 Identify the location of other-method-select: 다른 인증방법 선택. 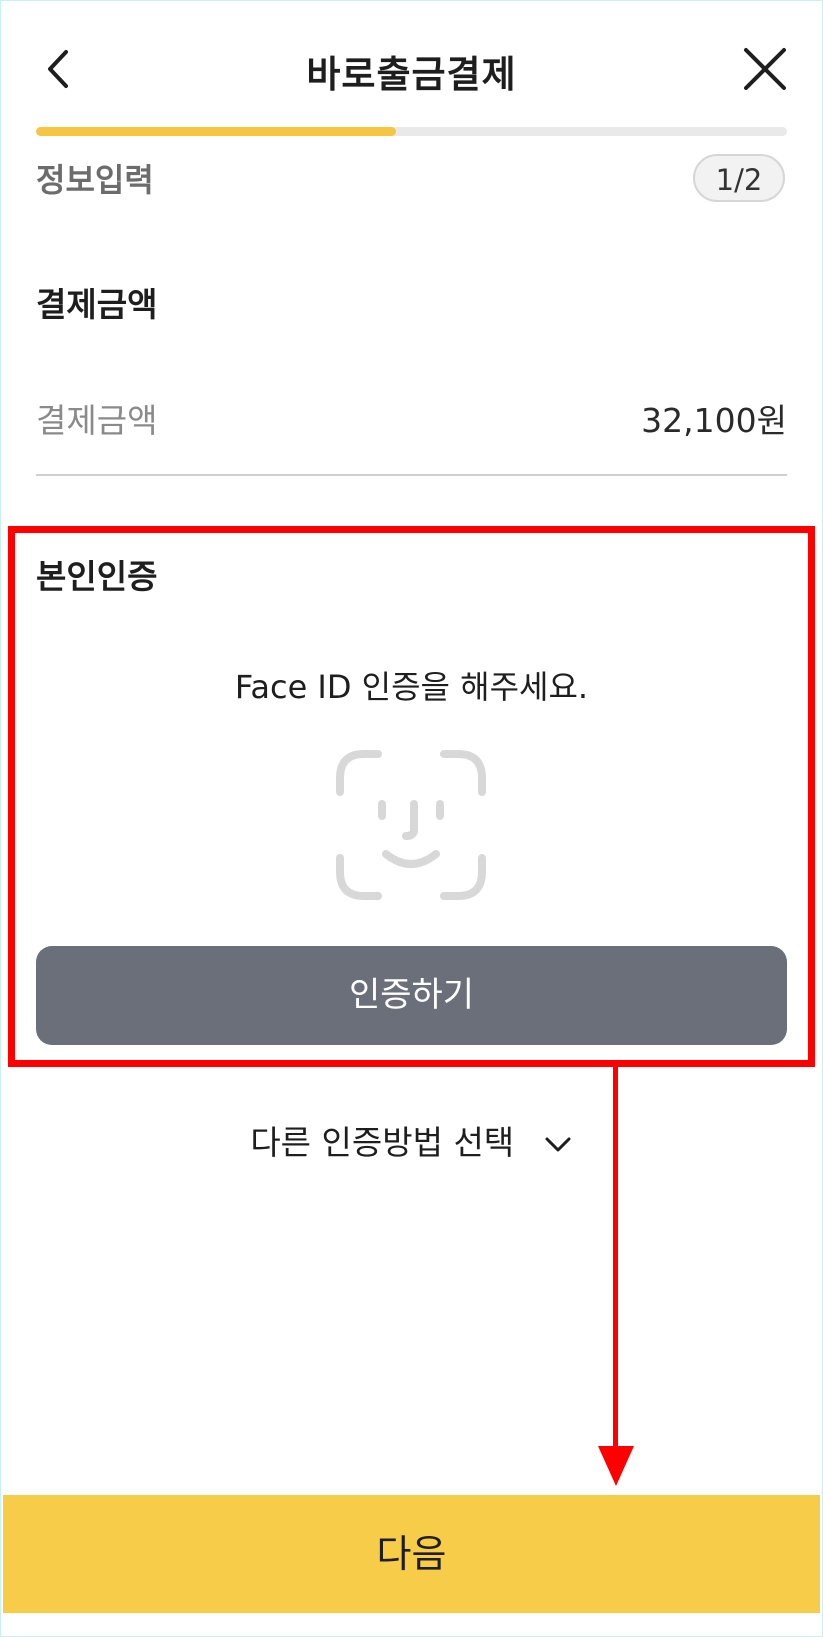
(411, 1140).